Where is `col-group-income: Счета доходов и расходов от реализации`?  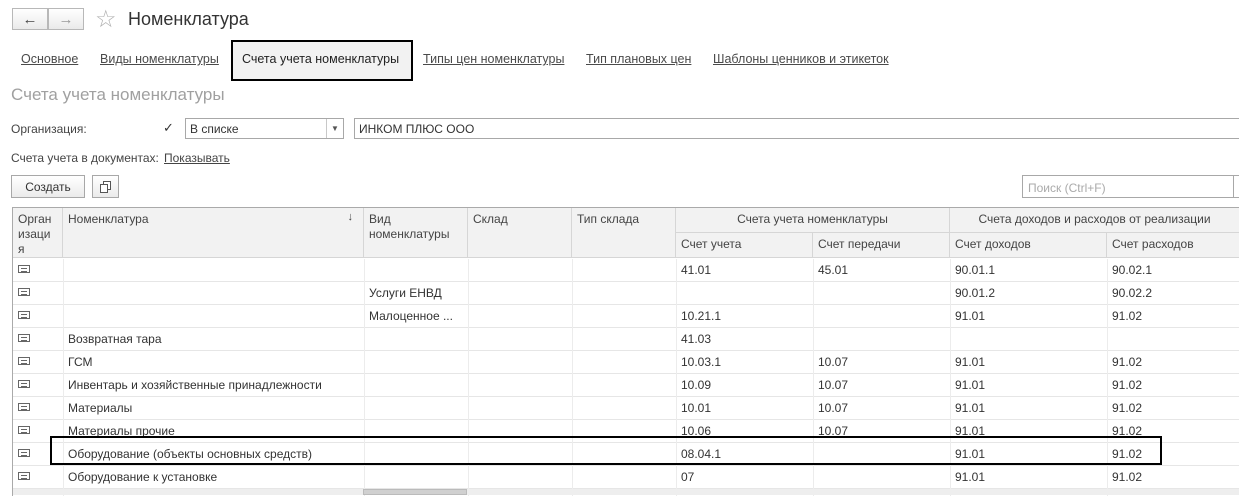
col-group-income: Счета доходов и расходов от реализации is located at coordinates (1094, 220).